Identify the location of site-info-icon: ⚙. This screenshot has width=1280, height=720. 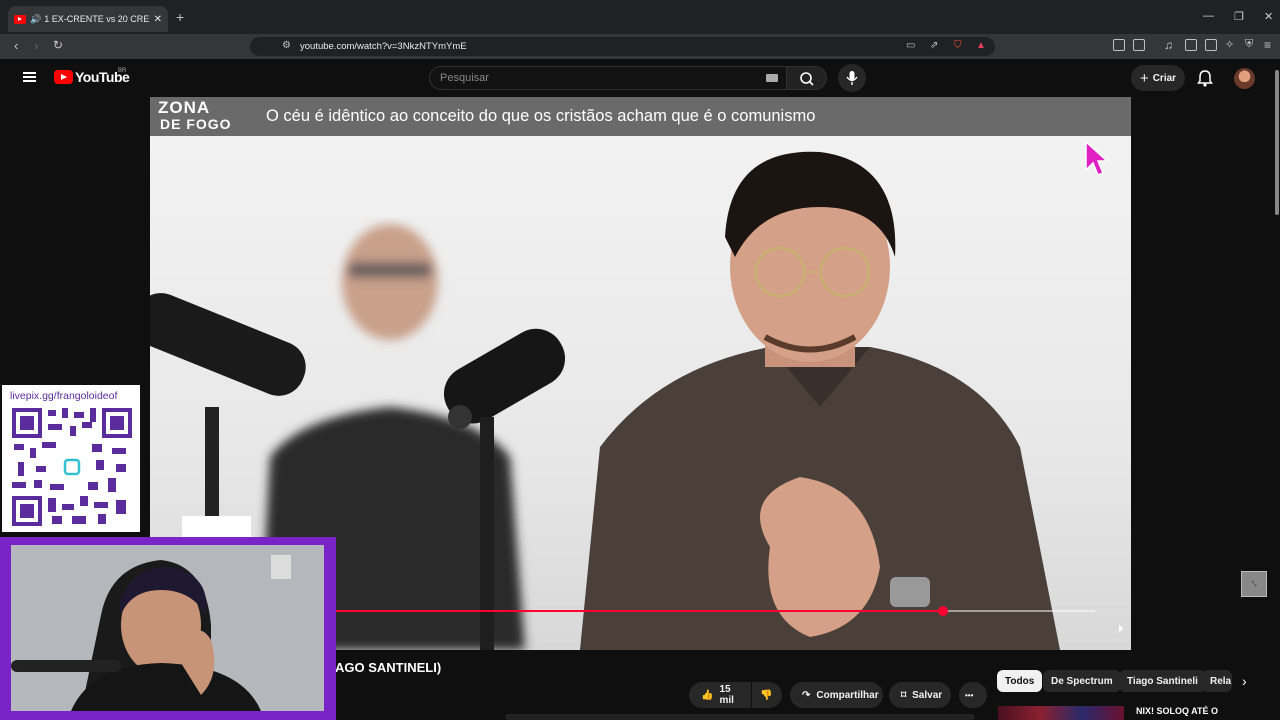
(286, 45).